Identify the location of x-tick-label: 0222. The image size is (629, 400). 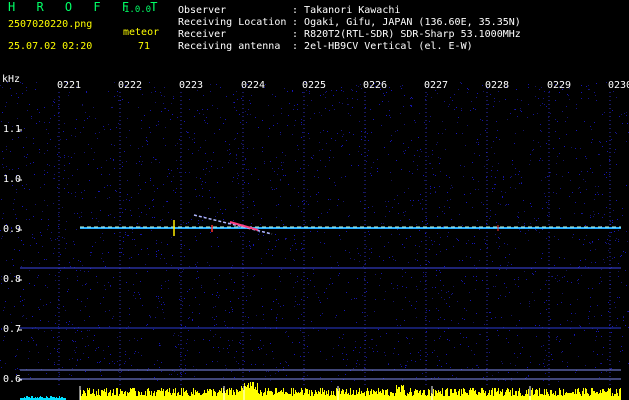
(130, 85).